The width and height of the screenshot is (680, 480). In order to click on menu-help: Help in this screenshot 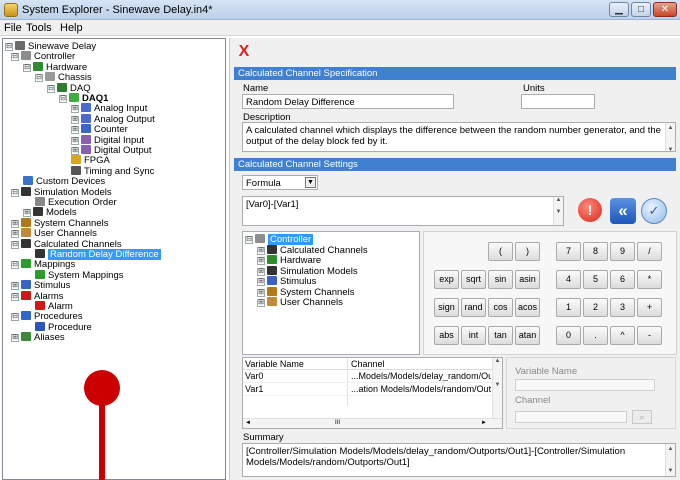, I will do `click(71, 28)`.